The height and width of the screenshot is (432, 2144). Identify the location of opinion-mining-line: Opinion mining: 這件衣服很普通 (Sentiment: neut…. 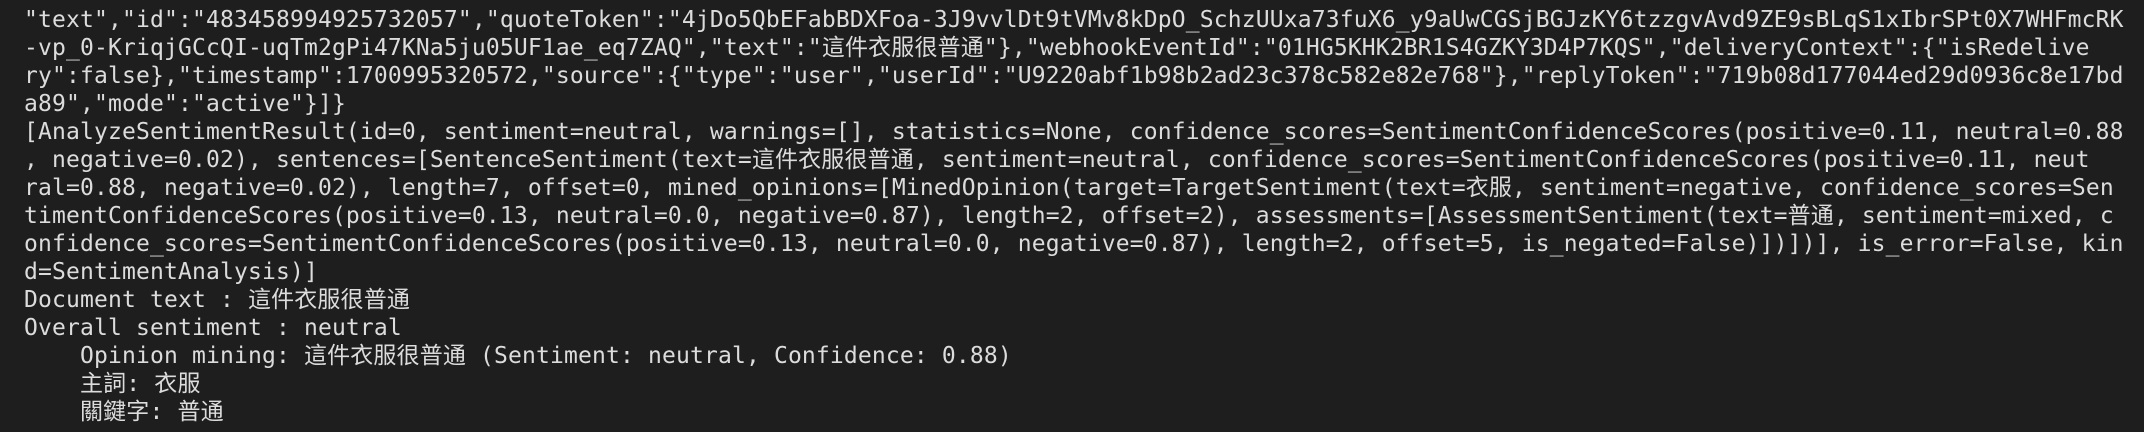
(546, 356).